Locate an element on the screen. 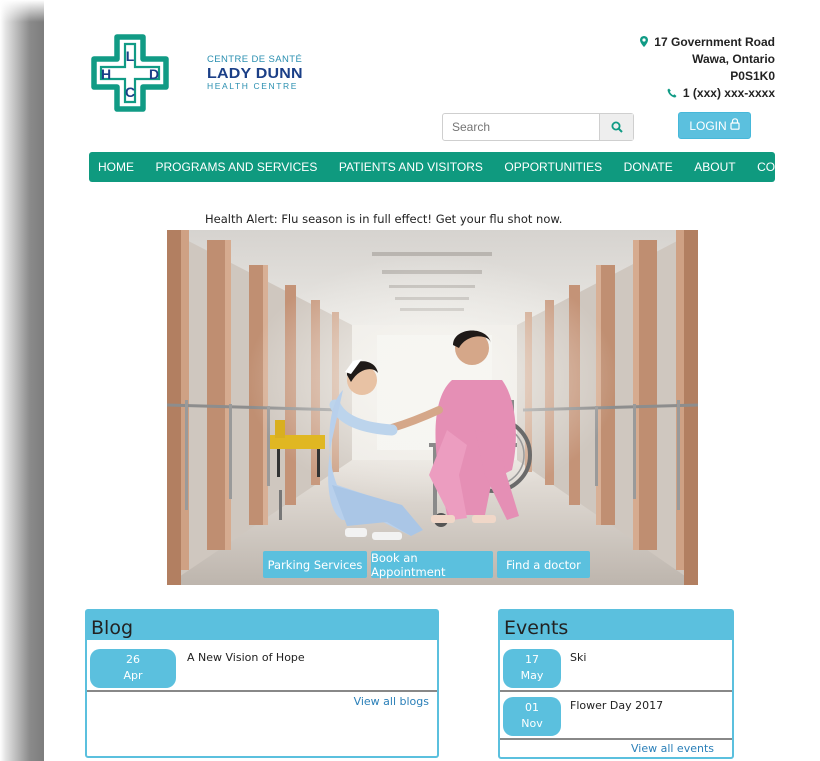  parking-services-button: Parking Services is located at coordinates (315, 564).